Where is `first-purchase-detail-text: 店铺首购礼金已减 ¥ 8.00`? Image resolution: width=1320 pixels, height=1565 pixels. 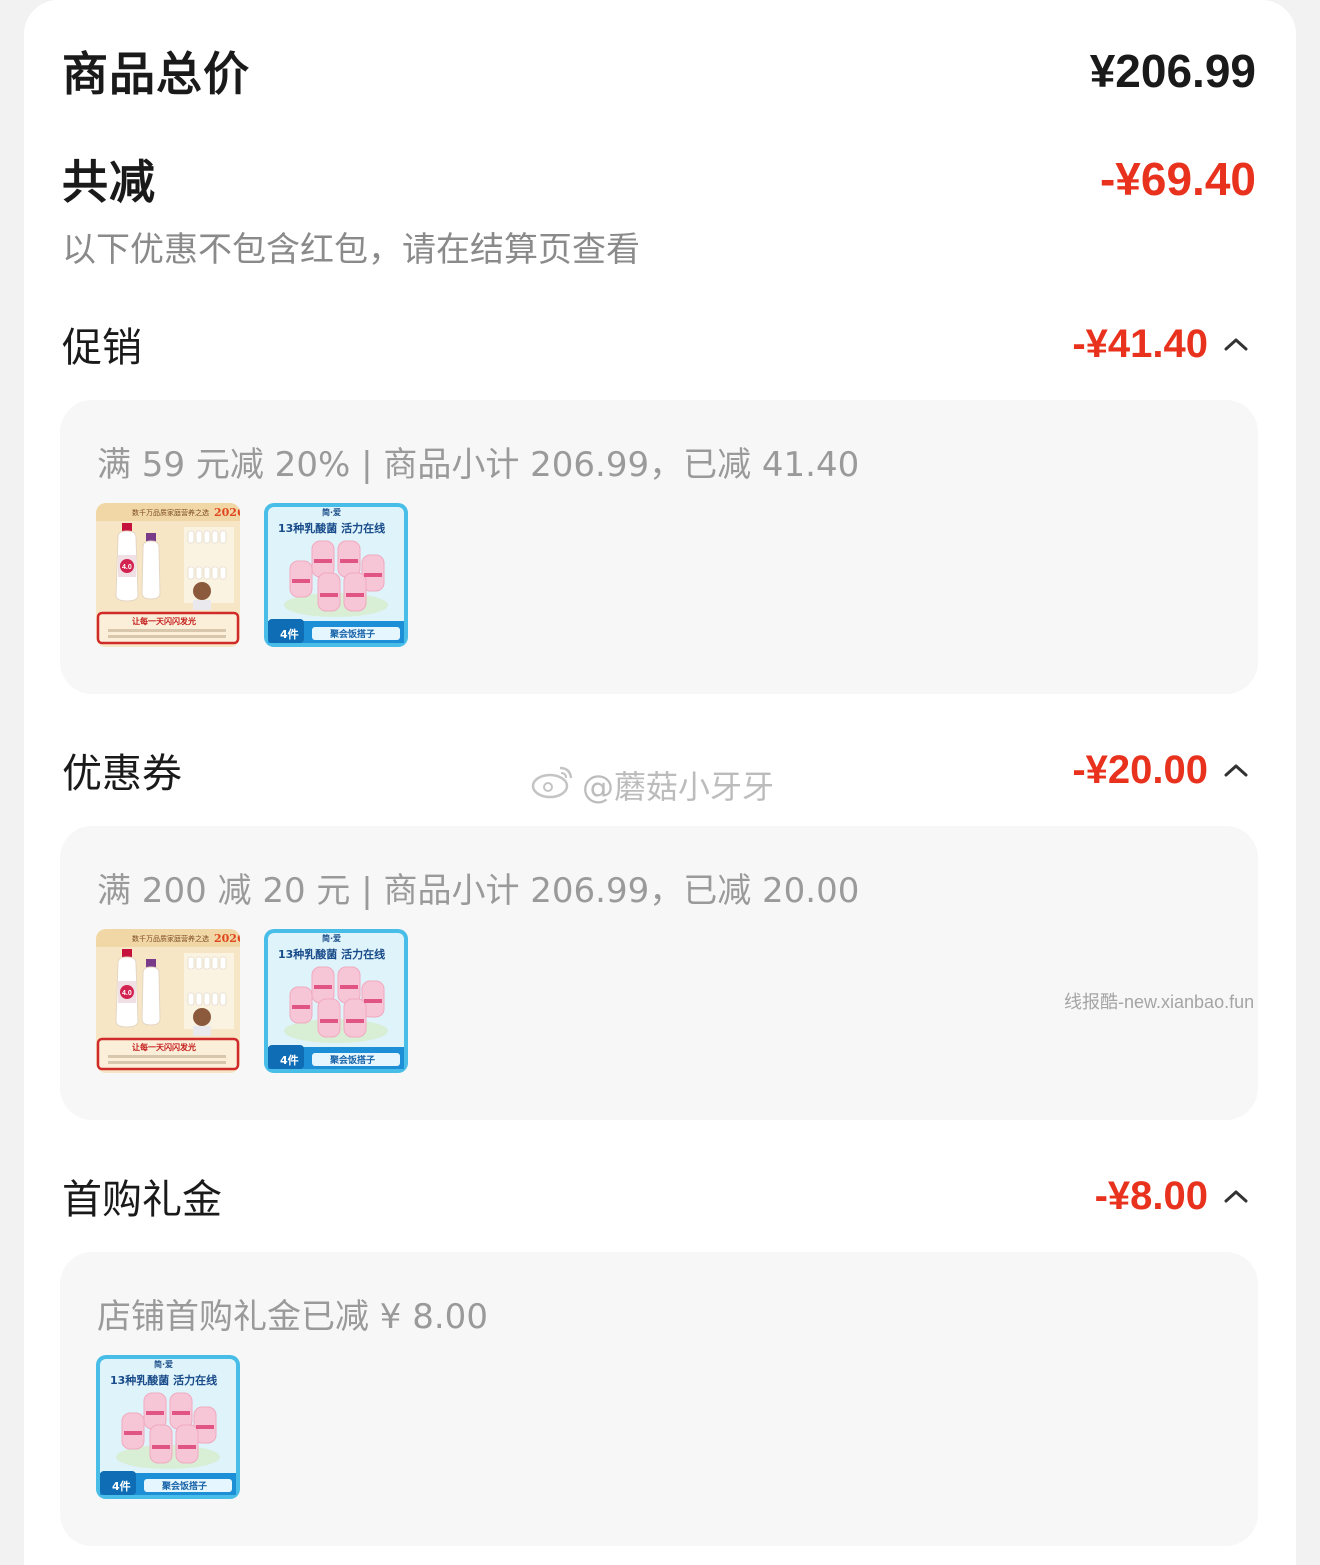
first-purchase-detail-text: 店铺首购礼金已减 ¥ 8.00 is located at coordinates (292, 1317).